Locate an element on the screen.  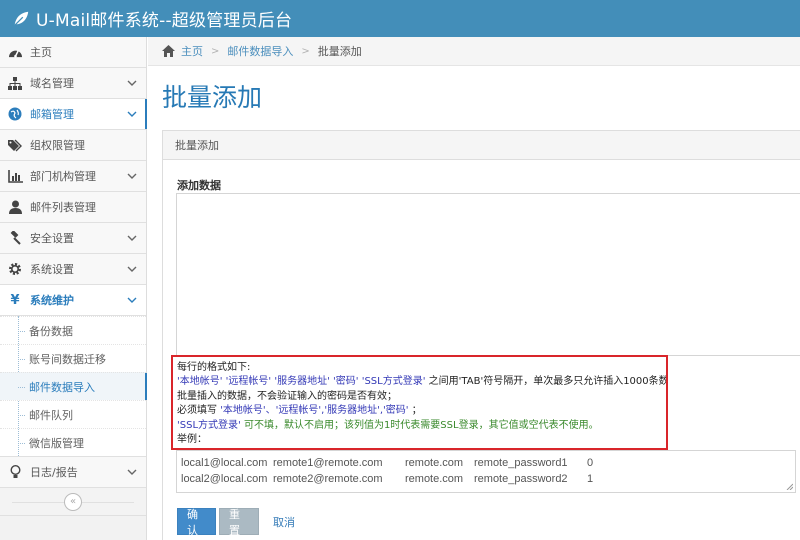
sidebar-item-label: 系统设置 is located at coordinates (52, 269).